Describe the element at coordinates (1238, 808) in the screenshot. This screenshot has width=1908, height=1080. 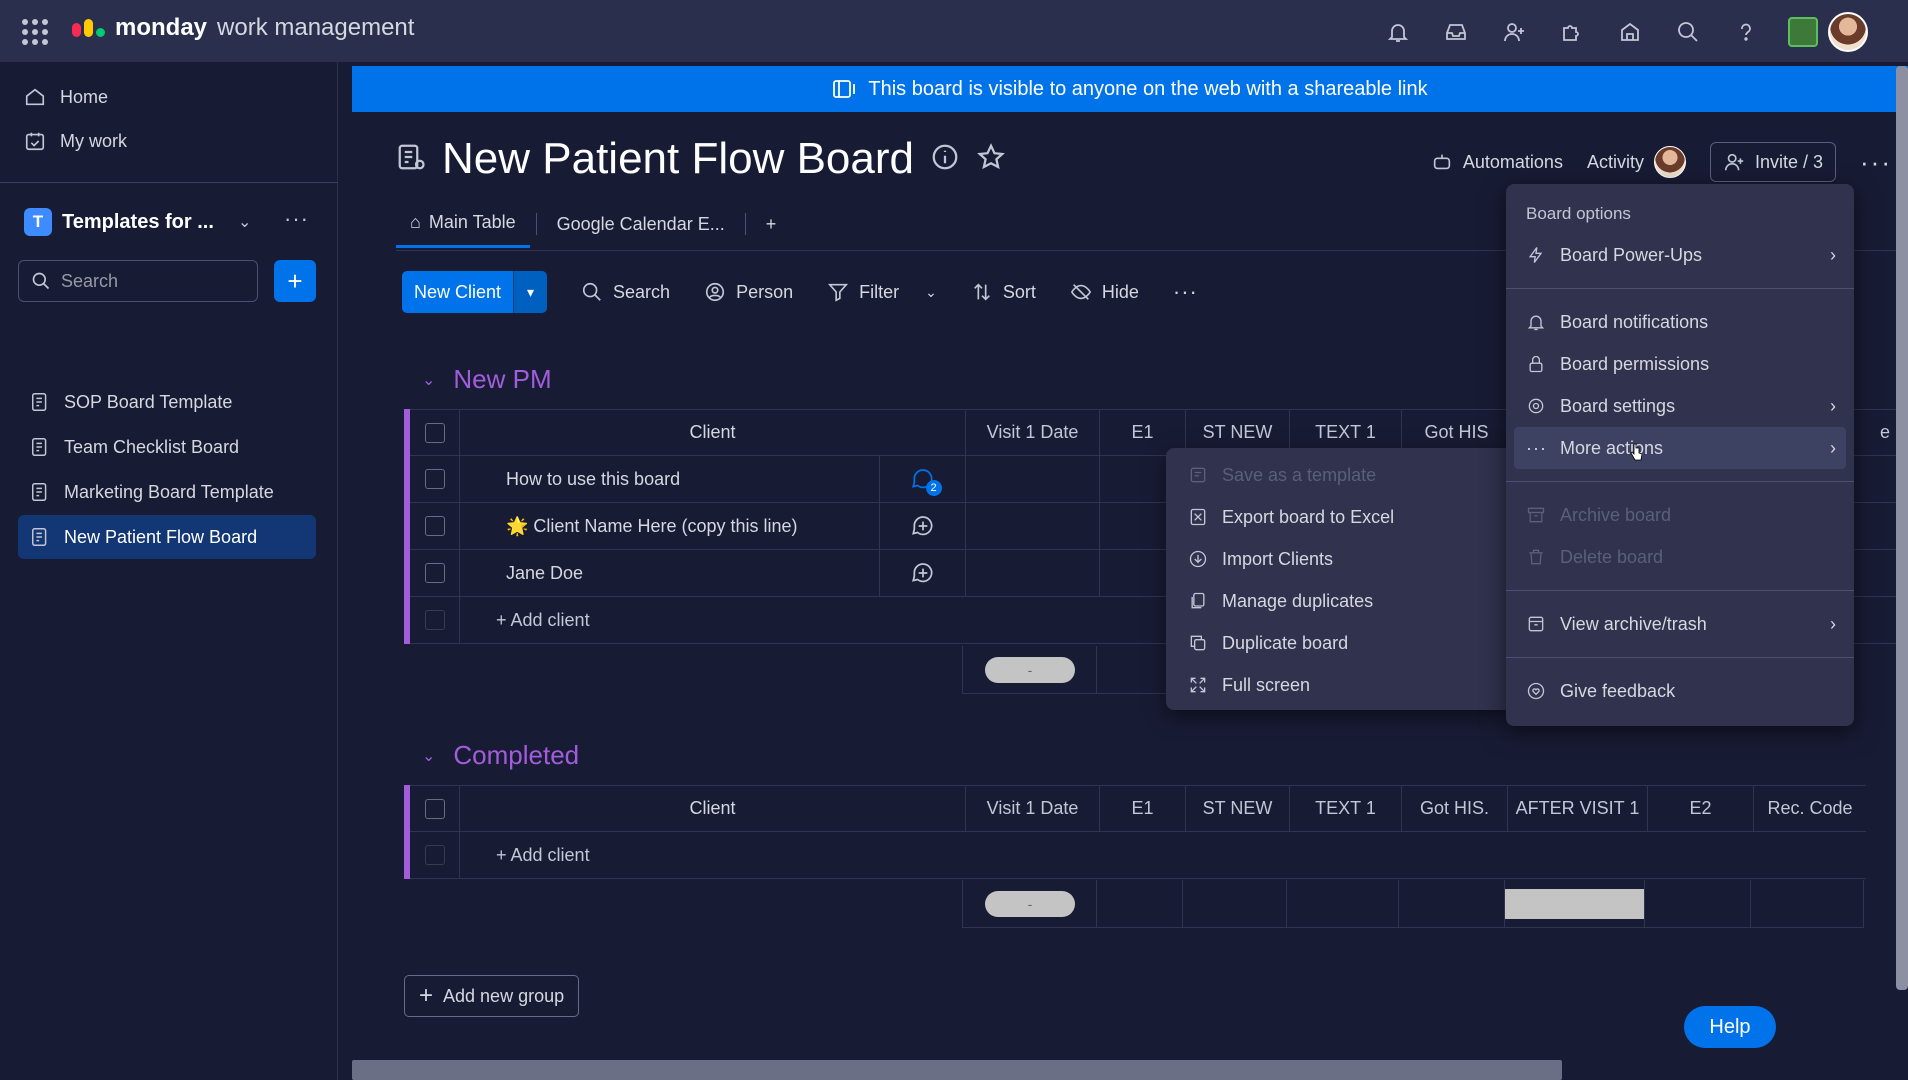
I see `column-header-st-new: ST NEW` at that location.